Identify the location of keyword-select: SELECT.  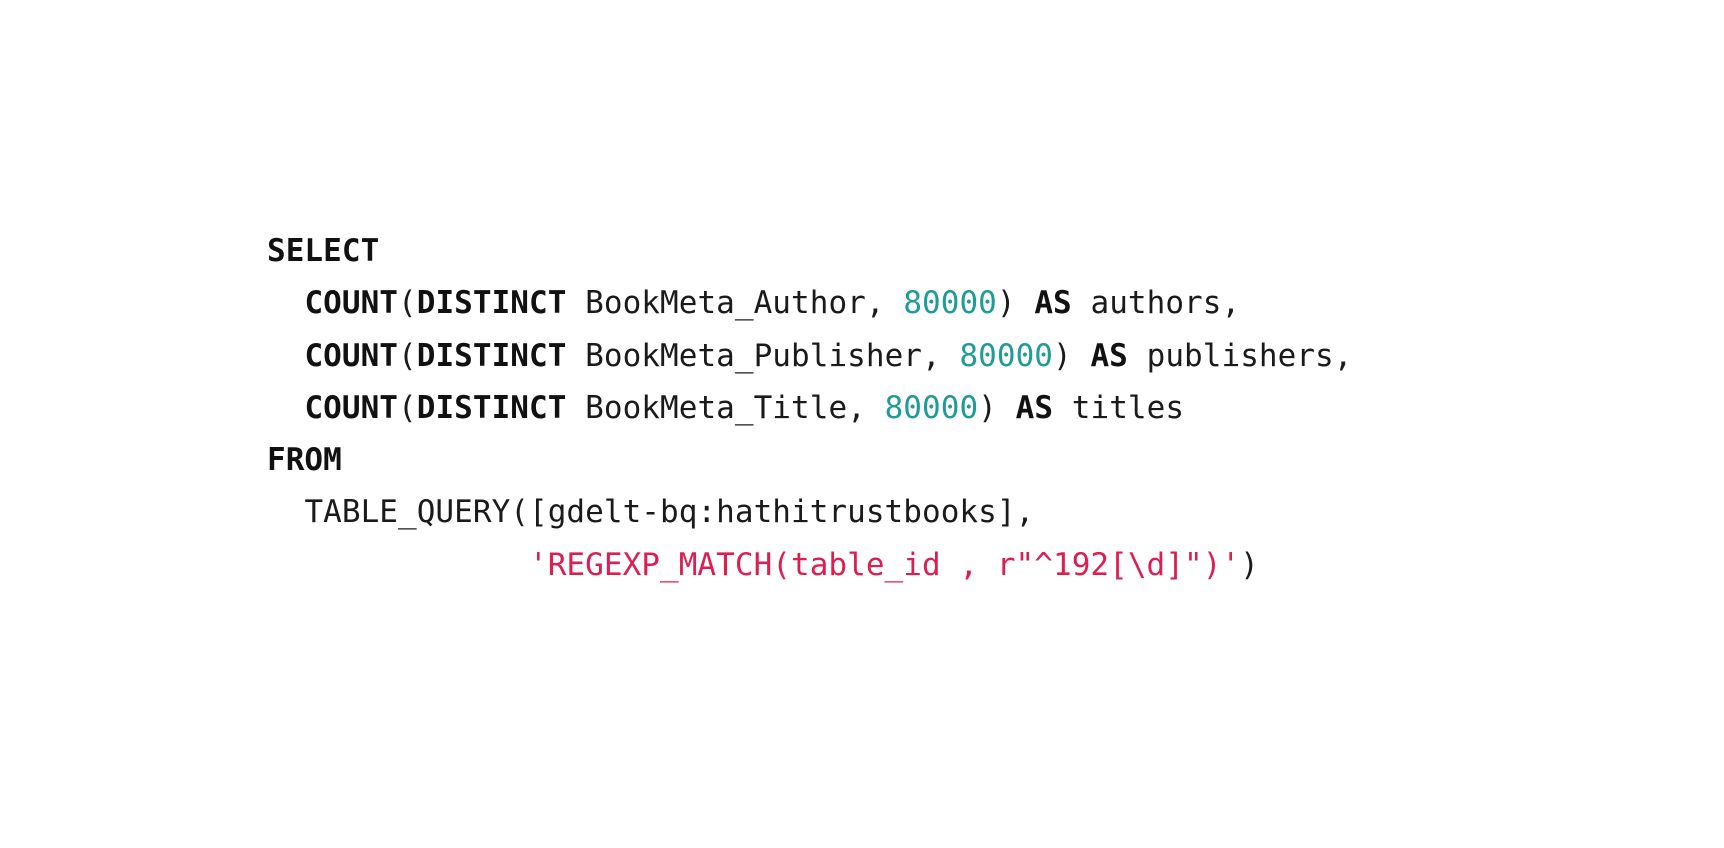
(323, 251).